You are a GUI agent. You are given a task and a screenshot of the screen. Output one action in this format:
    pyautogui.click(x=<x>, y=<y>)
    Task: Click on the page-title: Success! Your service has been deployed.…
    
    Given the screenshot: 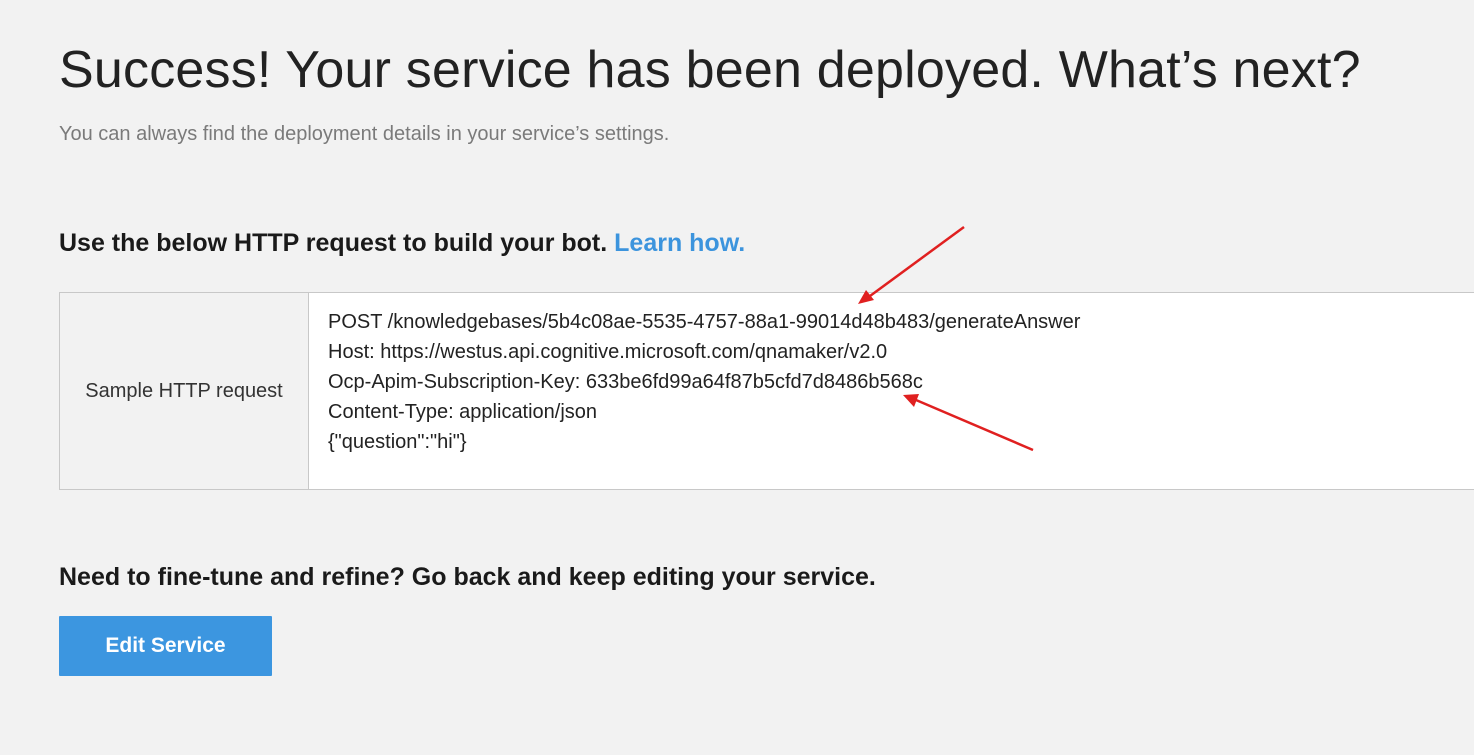 What is the action you would take?
    pyautogui.click(x=710, y=70)
    